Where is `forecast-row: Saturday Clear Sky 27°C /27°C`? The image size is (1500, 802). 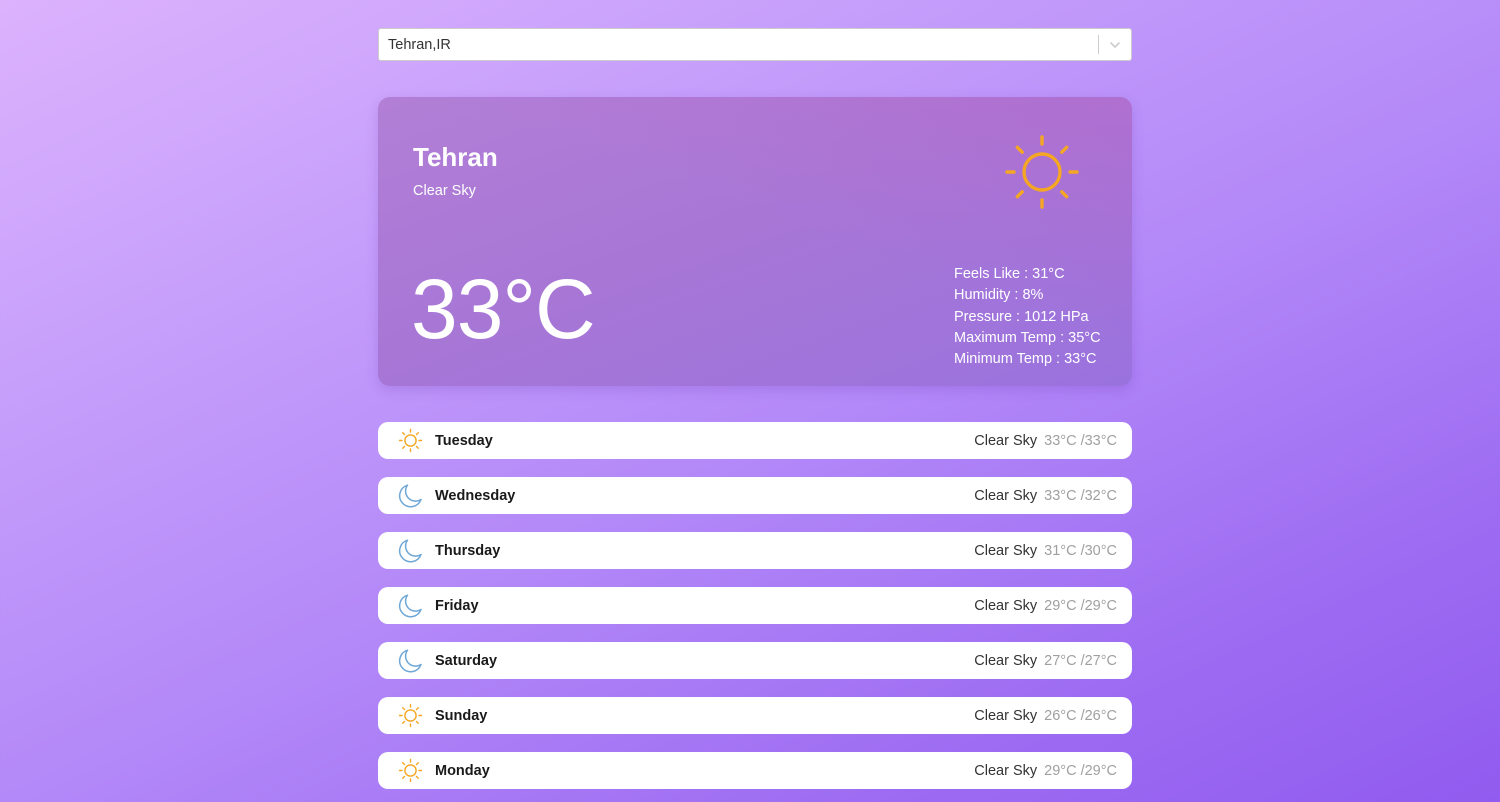 forecast-row: Saturday Clear Sky 27°C /27°C is located at coordinates (755, 660).